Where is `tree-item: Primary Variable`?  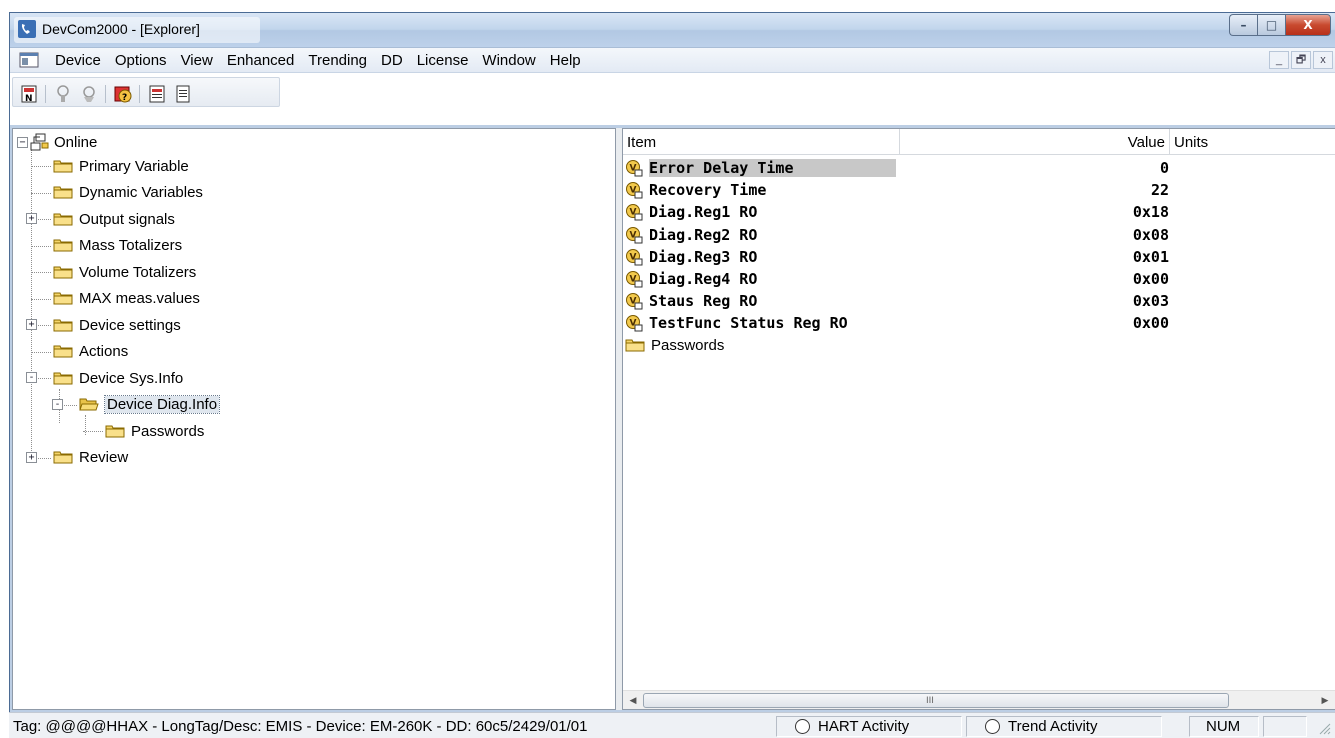 tree-item: Primary Variable is located at coordinates (121, 166).